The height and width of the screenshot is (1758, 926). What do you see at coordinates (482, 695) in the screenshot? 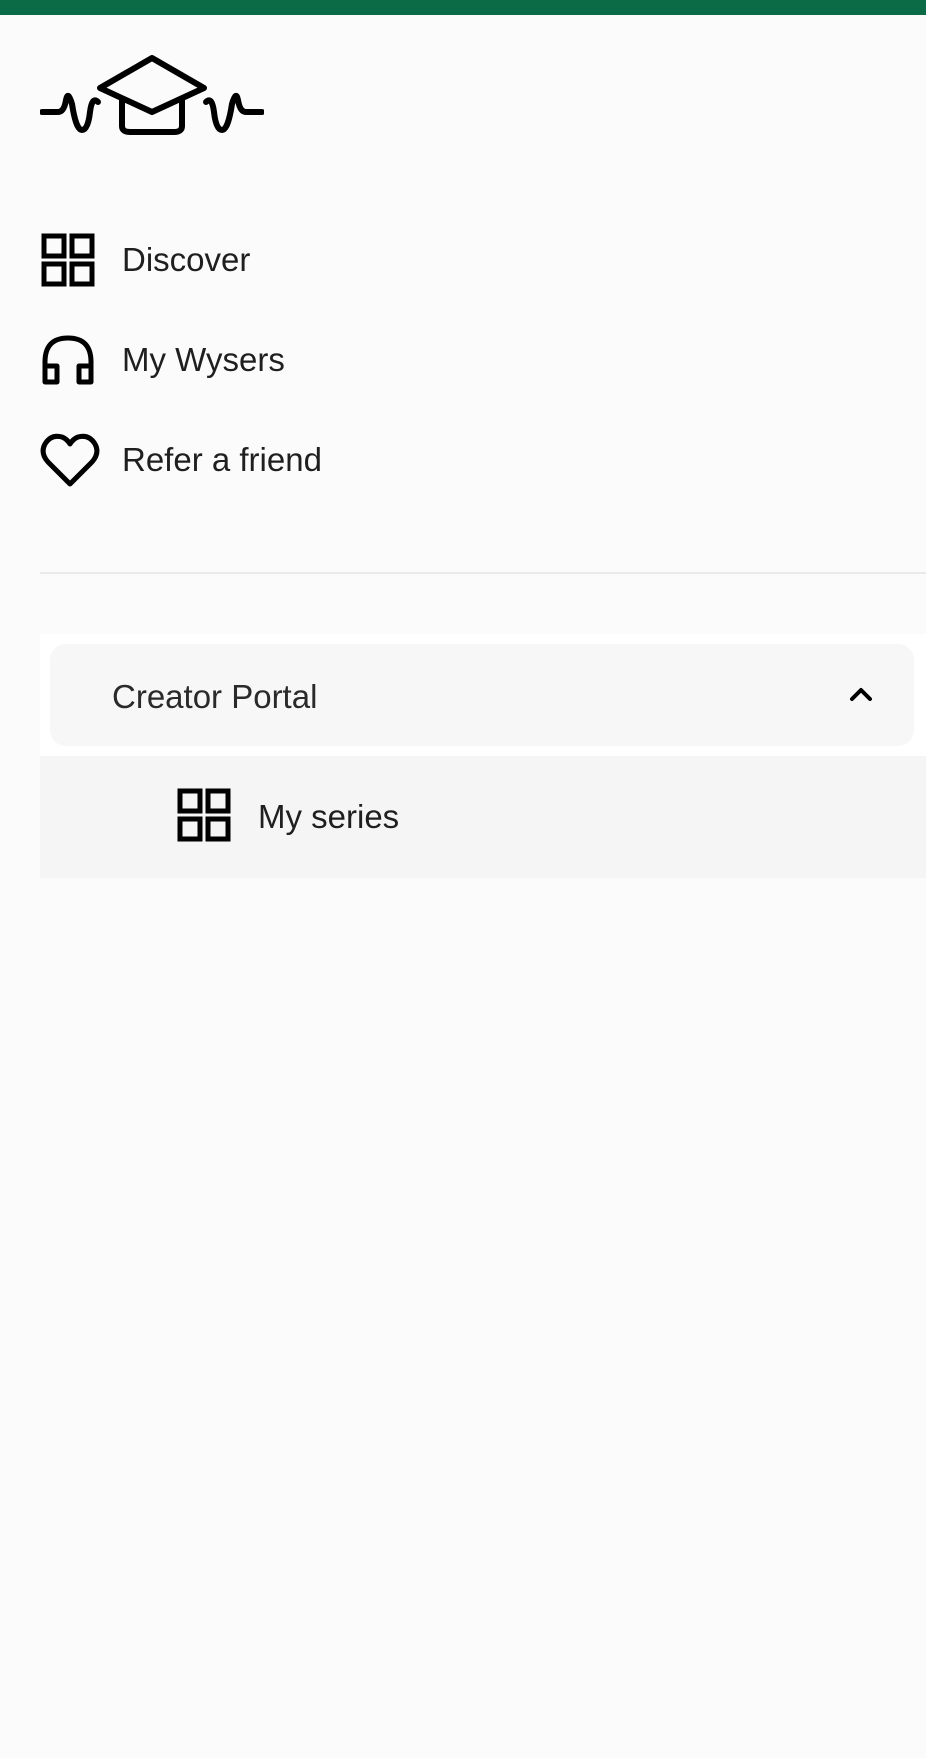
I see `creator-portal-toggle: Creator Portal` at bounding box center [482, 695].